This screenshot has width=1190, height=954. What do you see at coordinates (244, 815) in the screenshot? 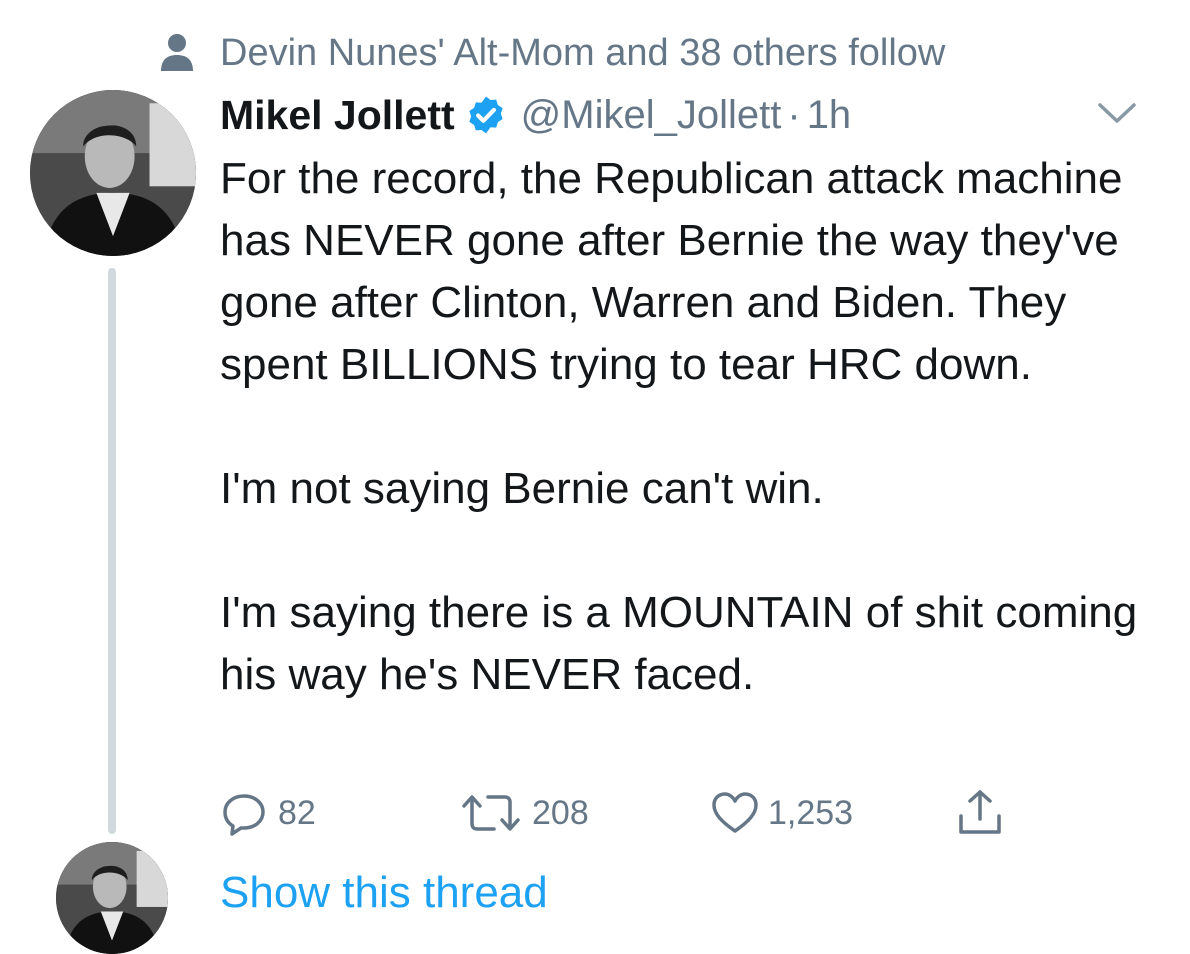
I see `reply-icon` at bounding box center [244, 815].